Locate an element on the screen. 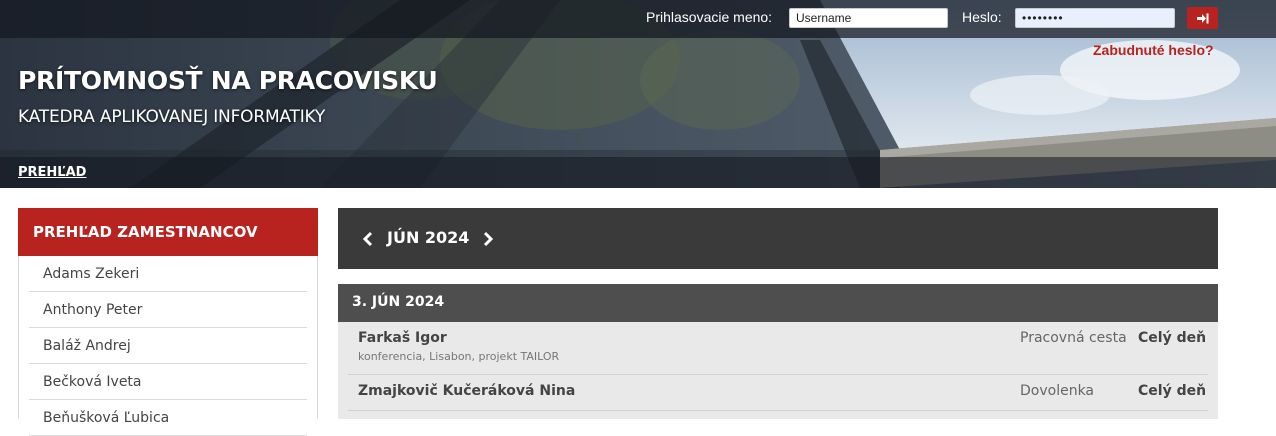  nav-item-overview: PREHĽAD is located at coordinates (52, 172).